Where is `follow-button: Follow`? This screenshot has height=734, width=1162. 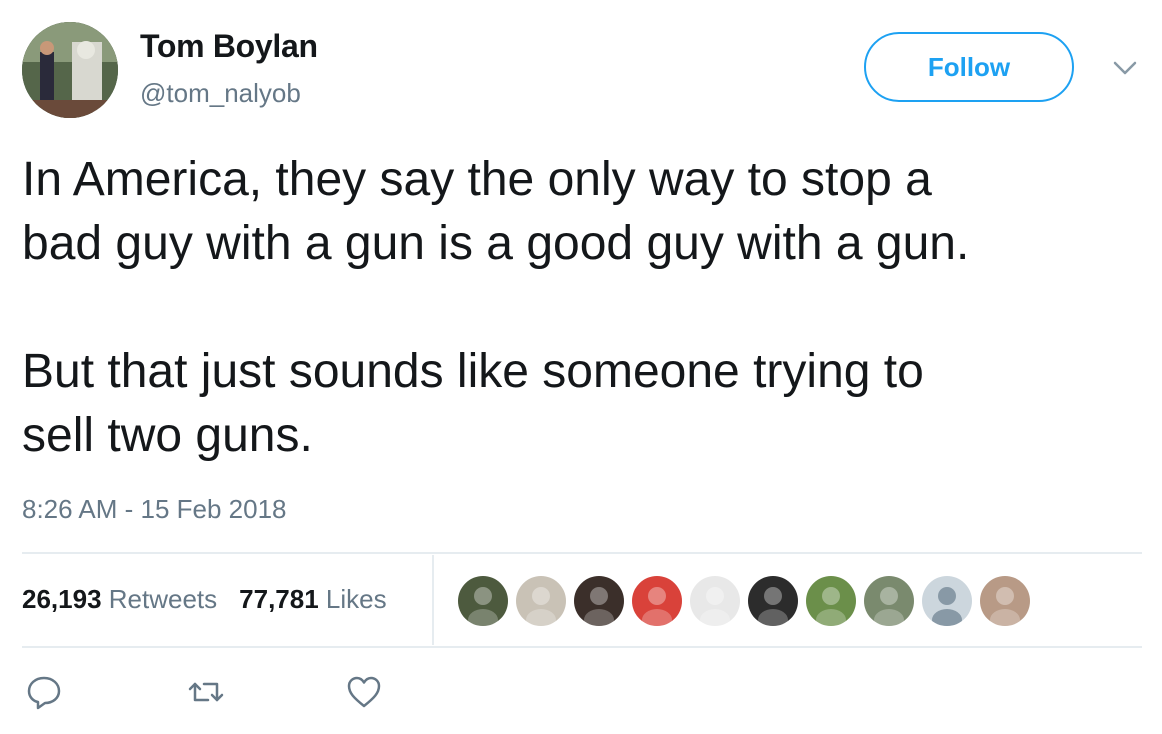
follow-button: Follow is located at coordinates (969, 67).